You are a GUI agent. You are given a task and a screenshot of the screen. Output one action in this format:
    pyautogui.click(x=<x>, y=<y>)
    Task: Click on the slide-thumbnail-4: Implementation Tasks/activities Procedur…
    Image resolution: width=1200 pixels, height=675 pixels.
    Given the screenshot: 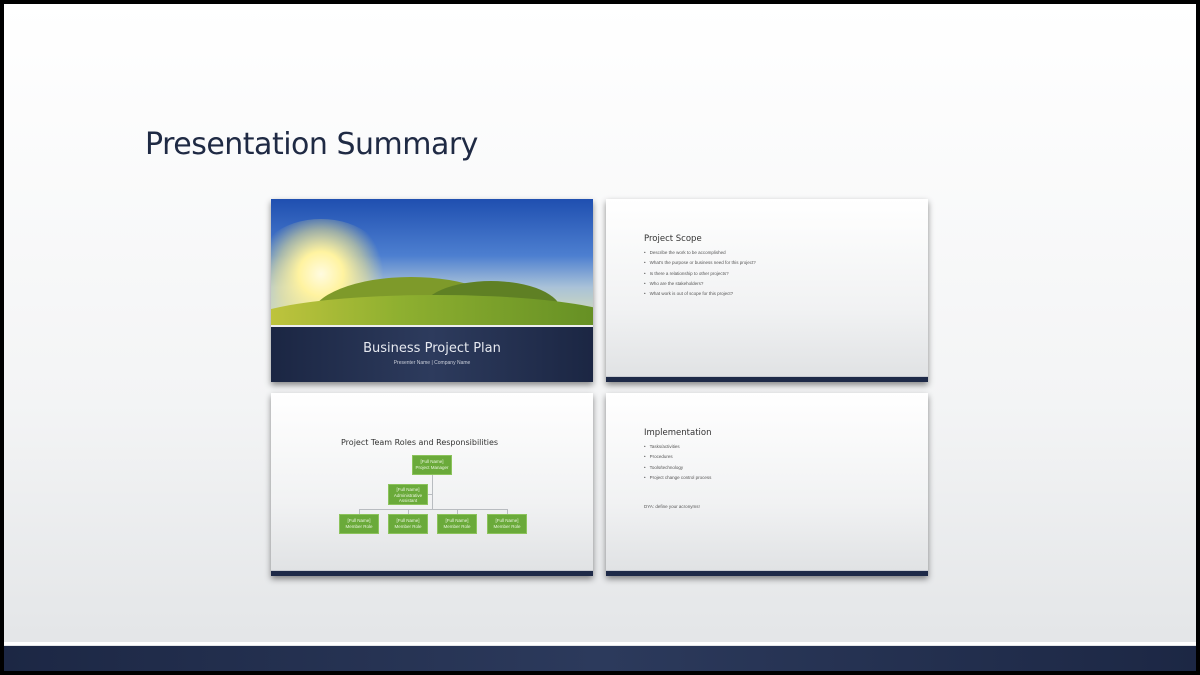 What is the action you would take?
    pyautogui.click(x=767, y=484)
    